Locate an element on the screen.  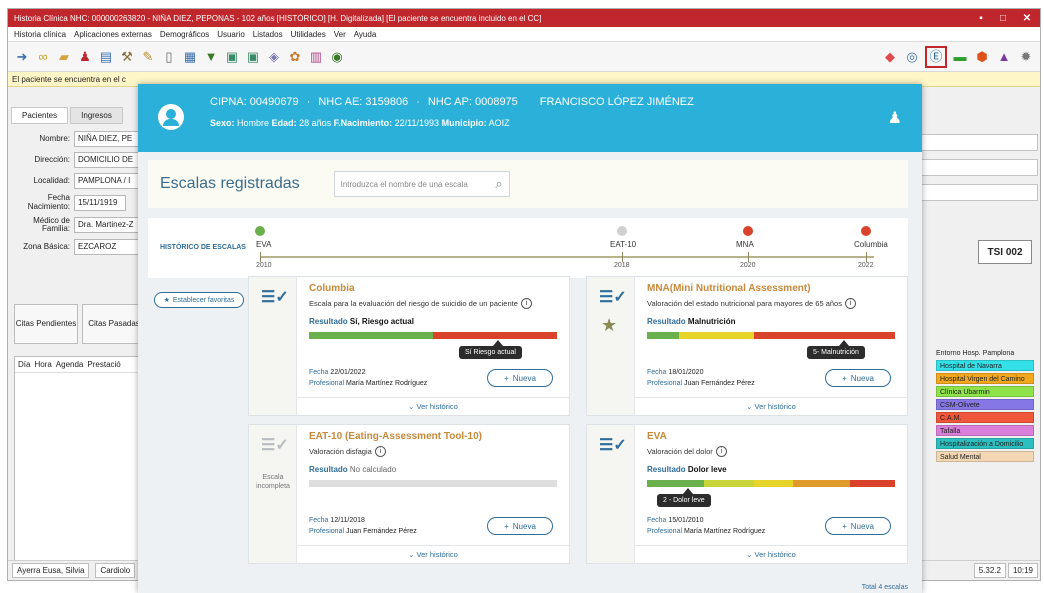
card-title: Columbia is located at coordinates (332, 288).